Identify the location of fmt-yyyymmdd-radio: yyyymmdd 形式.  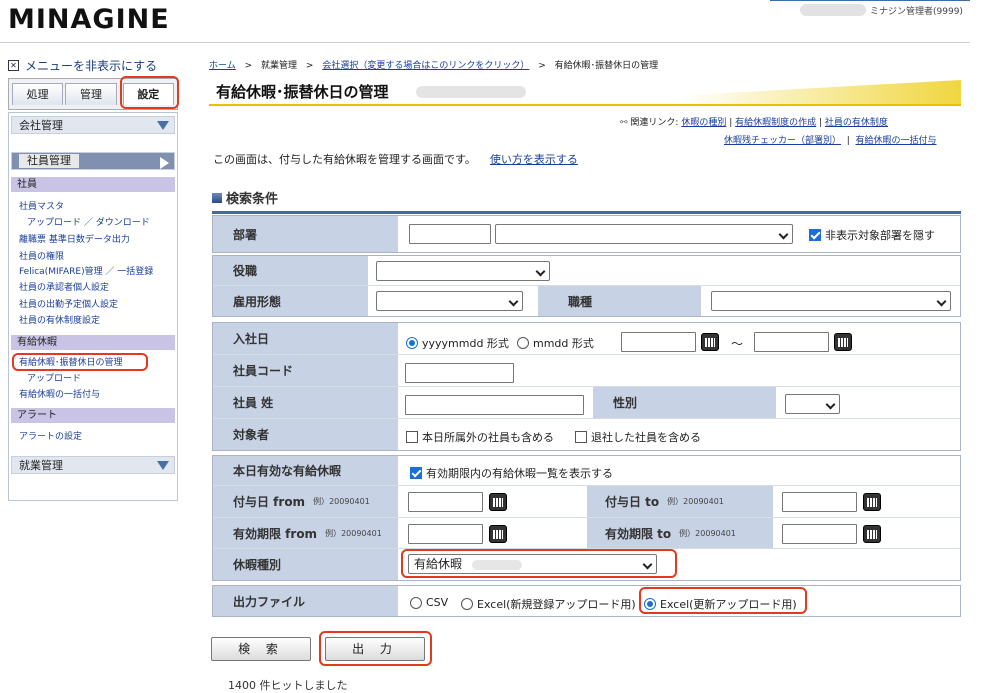
(457, 343).